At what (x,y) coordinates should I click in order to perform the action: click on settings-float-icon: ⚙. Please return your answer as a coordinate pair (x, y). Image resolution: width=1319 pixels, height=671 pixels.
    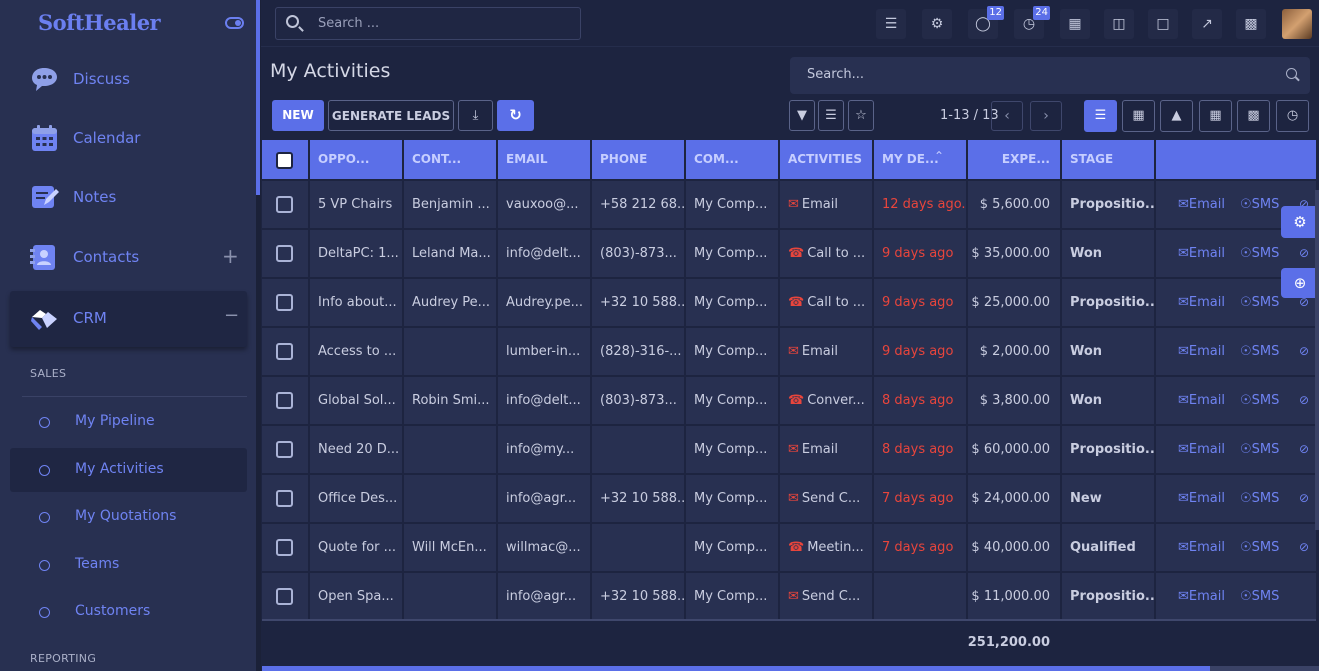
    Looking at the image, I should click on (1300, 222).